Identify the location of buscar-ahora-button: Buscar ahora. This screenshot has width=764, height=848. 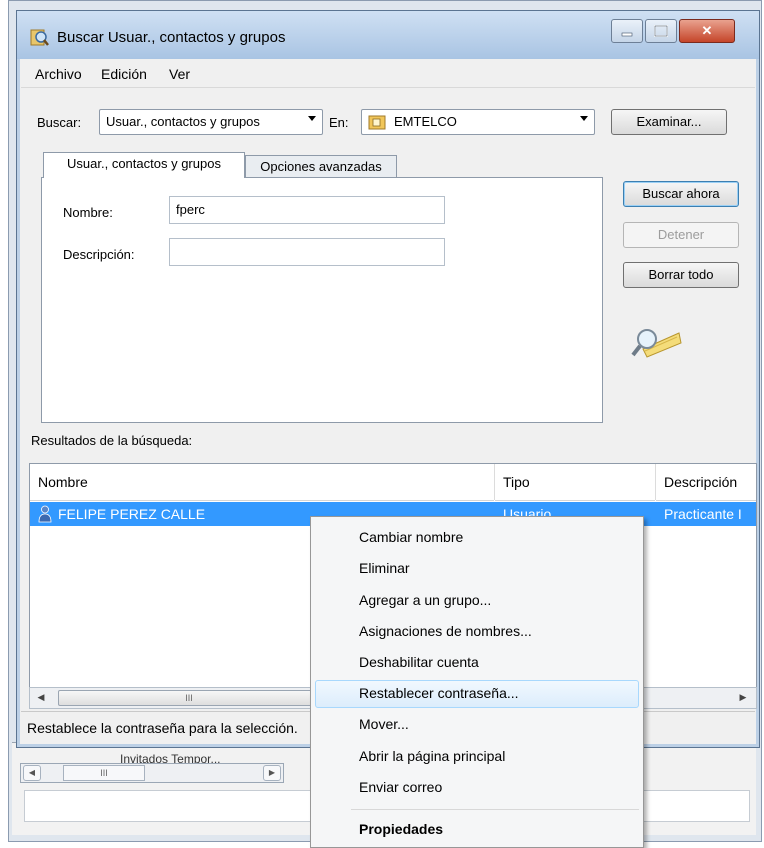
(681, 194).